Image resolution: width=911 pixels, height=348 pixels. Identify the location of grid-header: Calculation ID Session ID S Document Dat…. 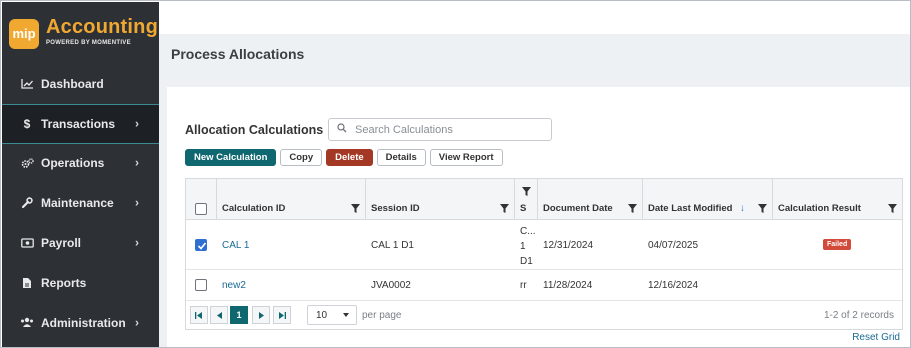
(544, 199).